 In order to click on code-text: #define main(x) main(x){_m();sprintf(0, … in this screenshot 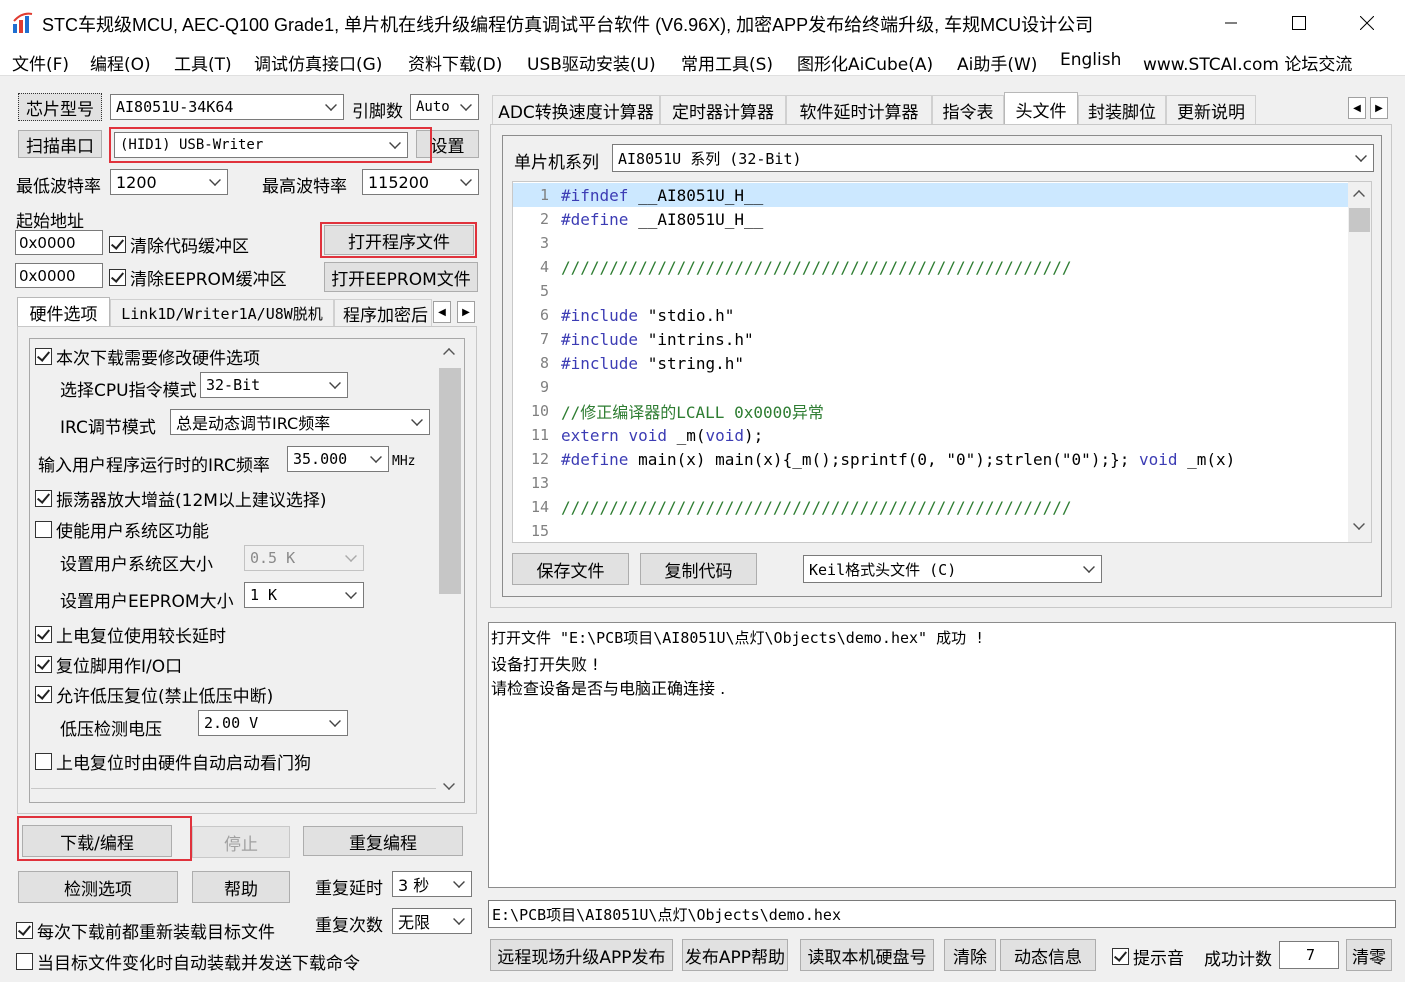, I will do `click(898, 459)`.